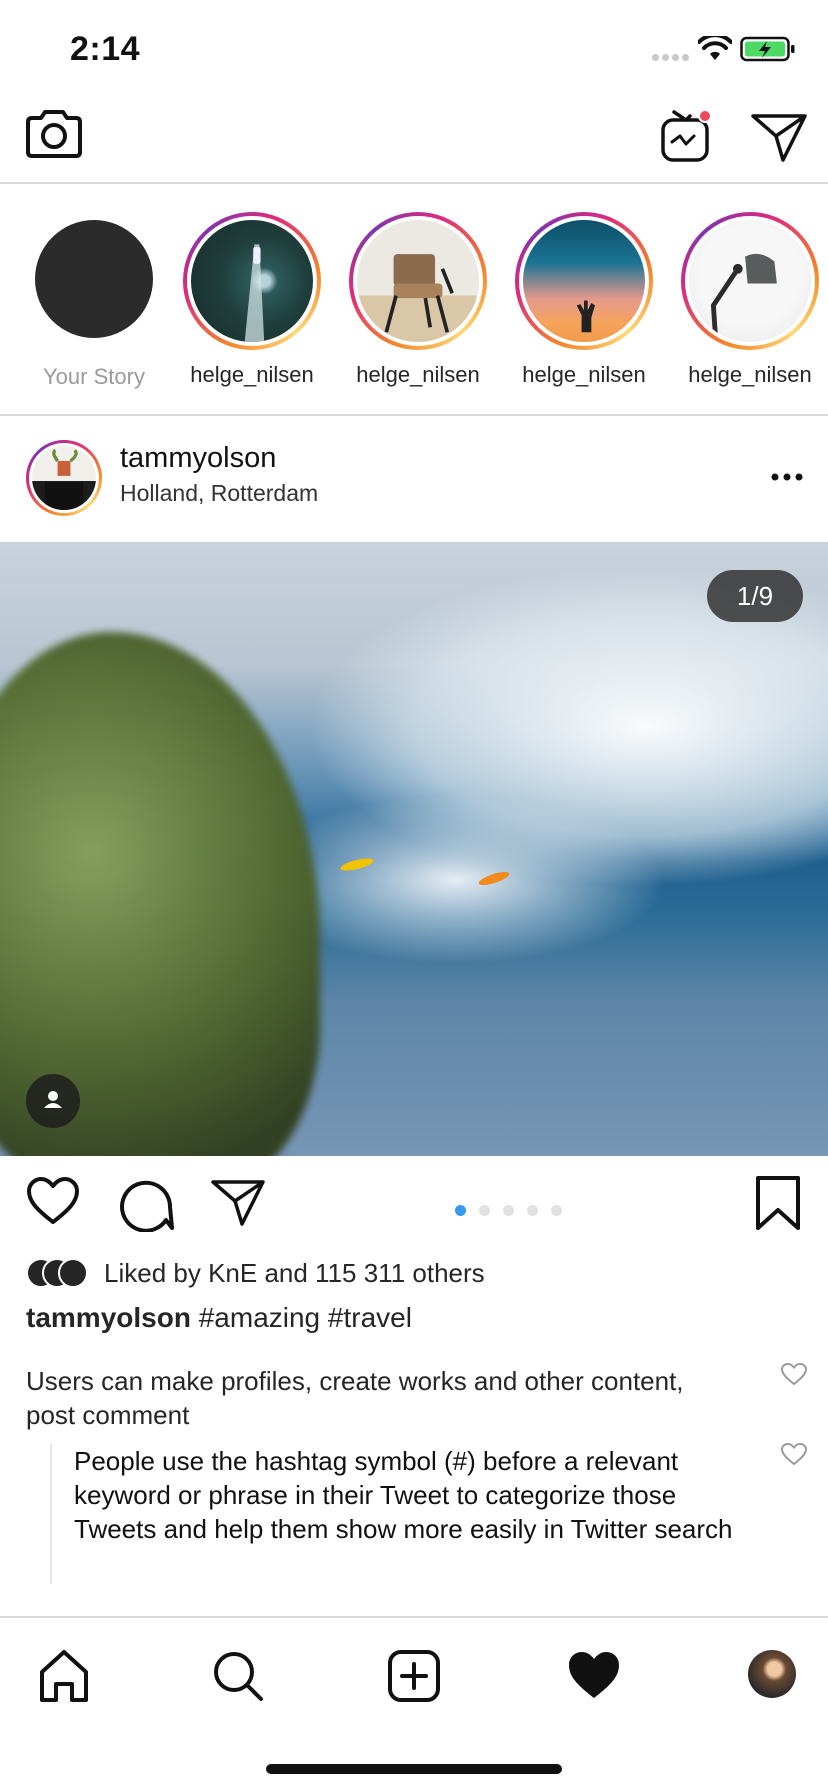 The image size is (828, 1792). I want to click on your-story-avatar, so click(94, 279).